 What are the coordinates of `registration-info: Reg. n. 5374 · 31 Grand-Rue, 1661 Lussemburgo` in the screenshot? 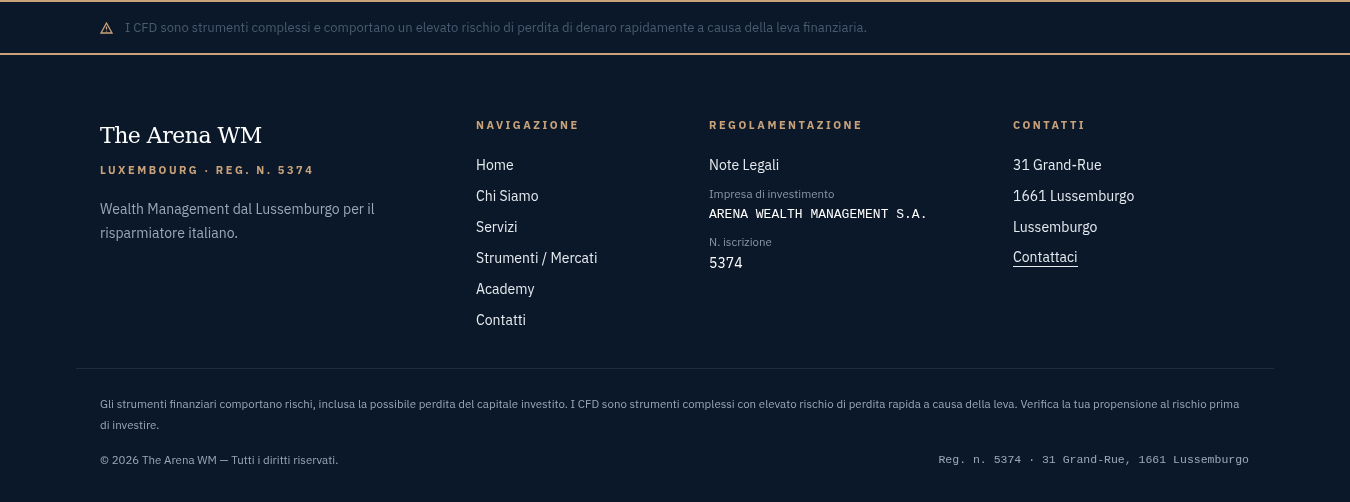 It's located at (1093, 460).